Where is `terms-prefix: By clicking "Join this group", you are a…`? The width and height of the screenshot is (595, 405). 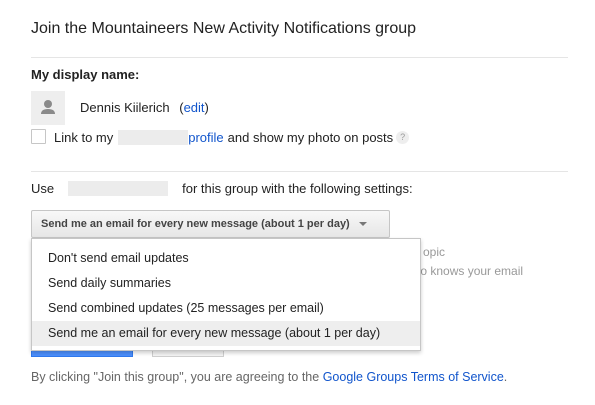
terms-prefix: By clicking "Join this group", you are a… is located at coordinates (175, 377).